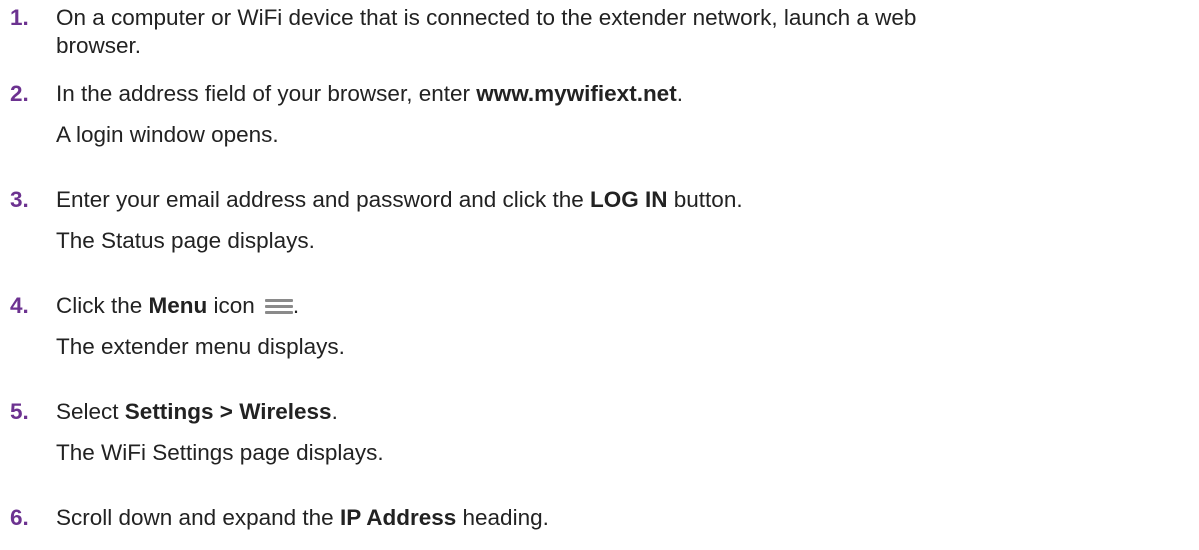 Image resolution: width=1199 pixels, height=550 pixels. I want to click on step-number: 1., so click(19, 17).